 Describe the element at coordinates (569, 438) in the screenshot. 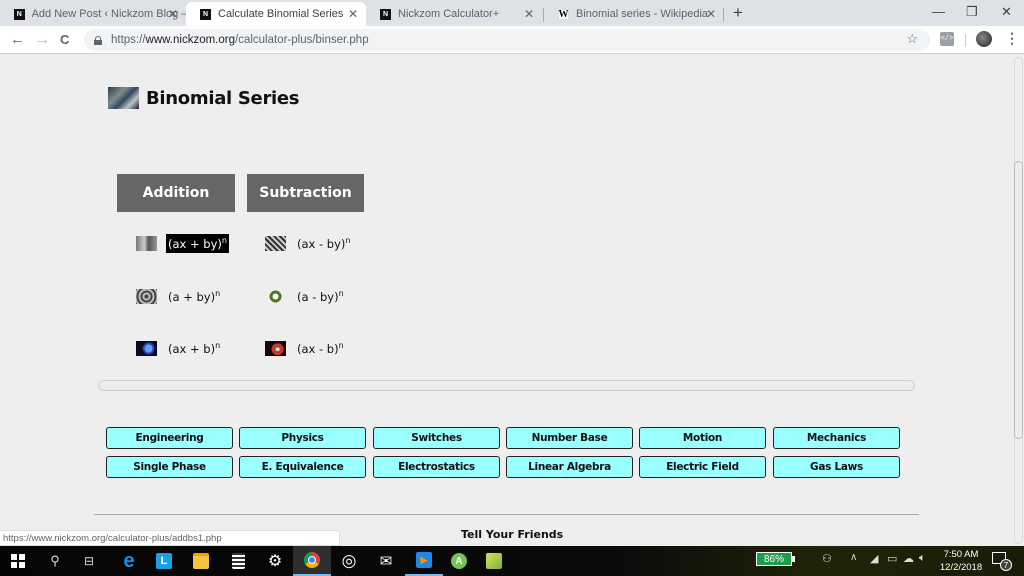

I see `link-number-base: Number Base` at that location.